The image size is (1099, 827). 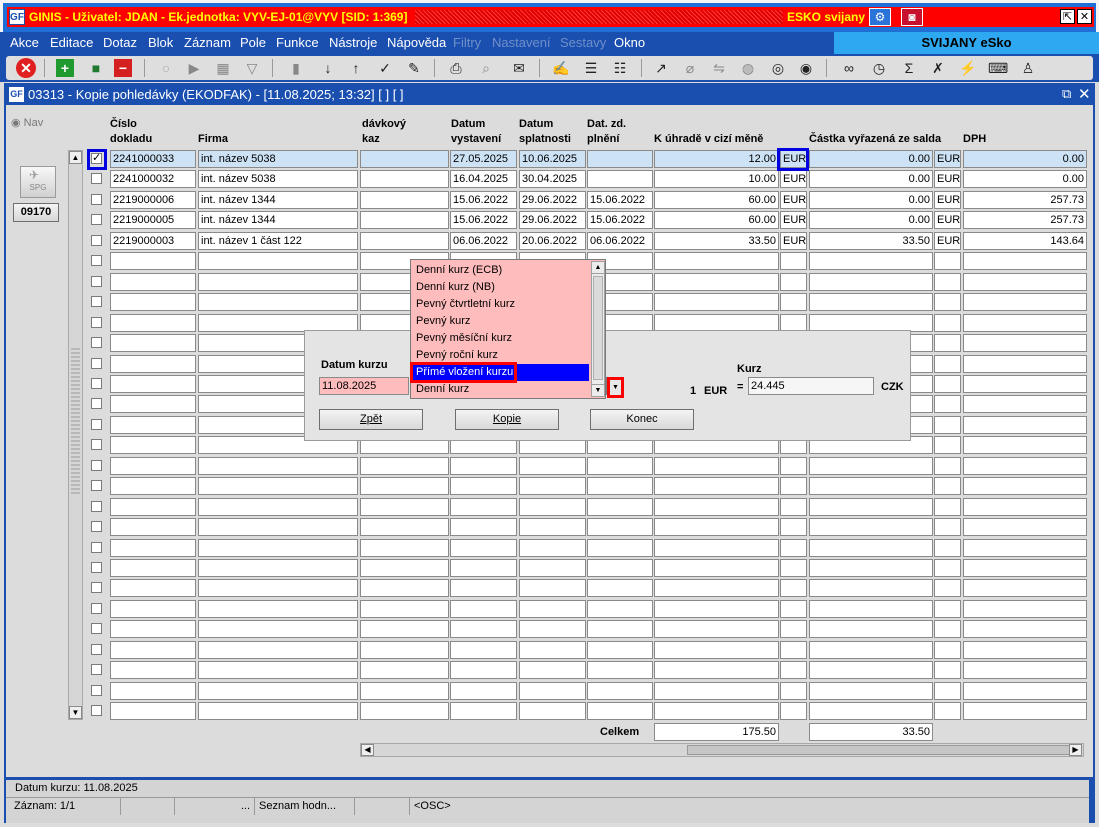 What do you see at coordinates (615, 387) in the screenshot?
I see `dropdown-arrow-icon: ▼` at bounding box center [615, 387].